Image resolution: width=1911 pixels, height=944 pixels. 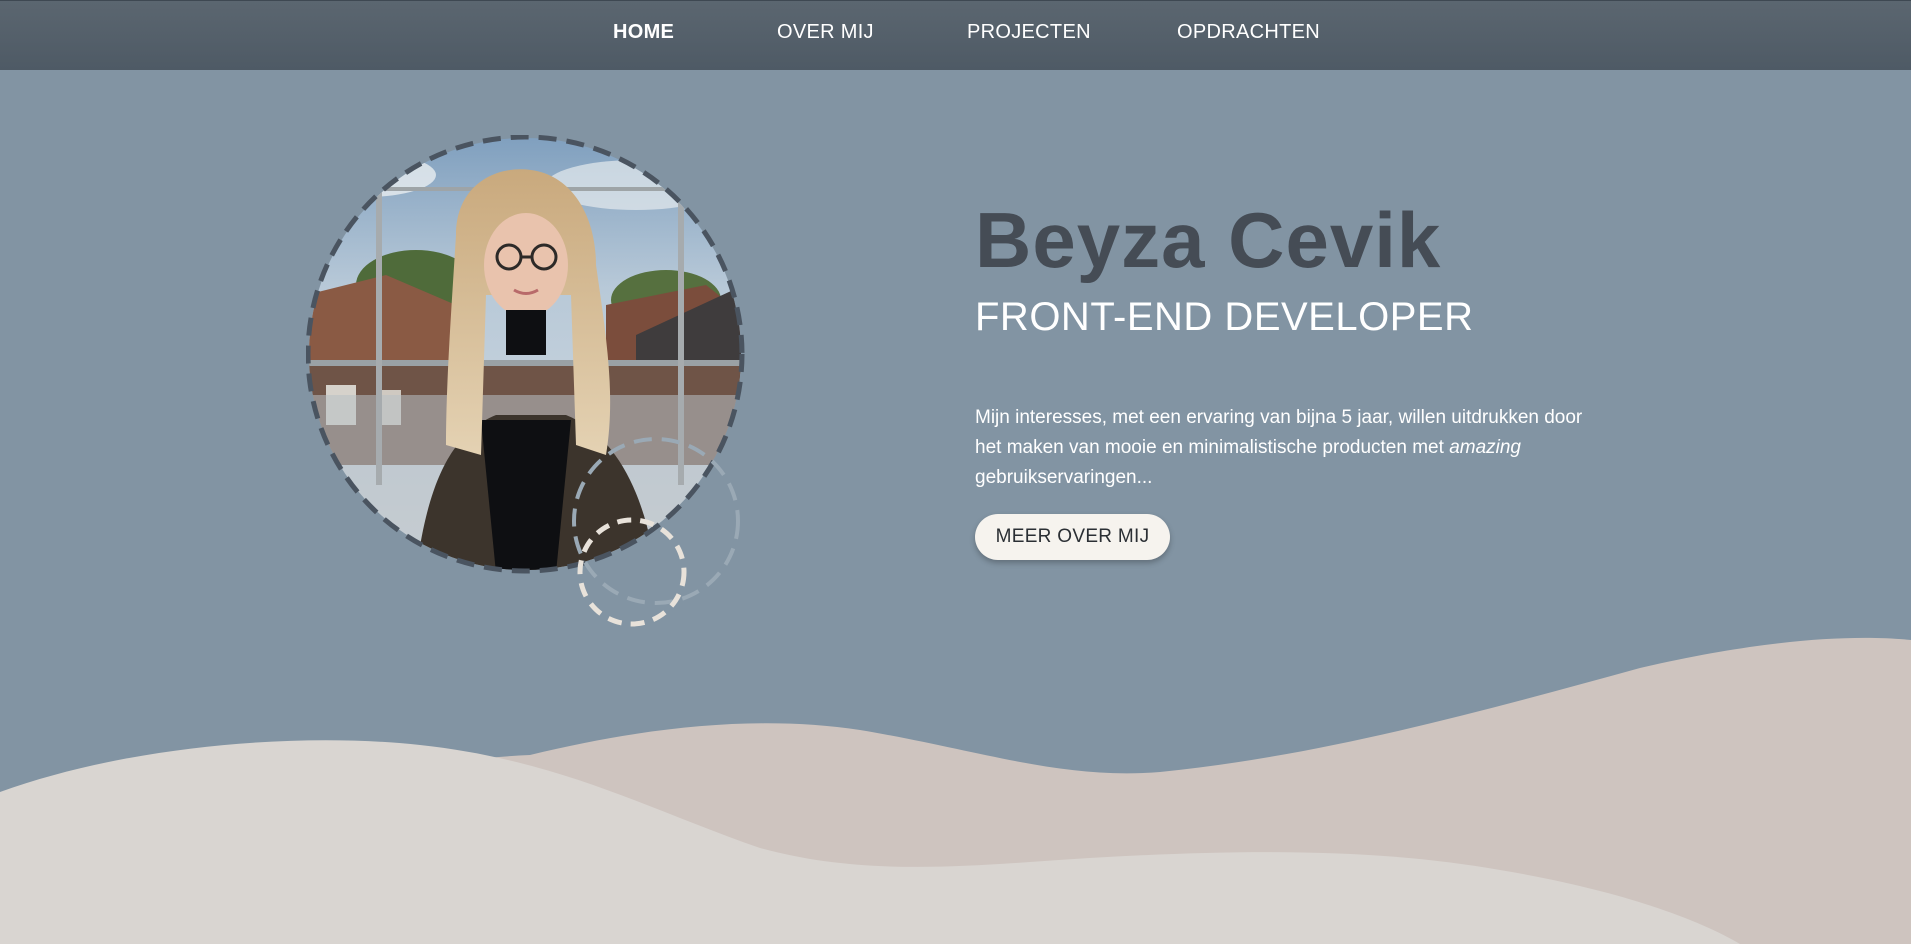 I want to click on meer-over-mij-button: MEER OVER MIJ, so click(x=1072, y=537).